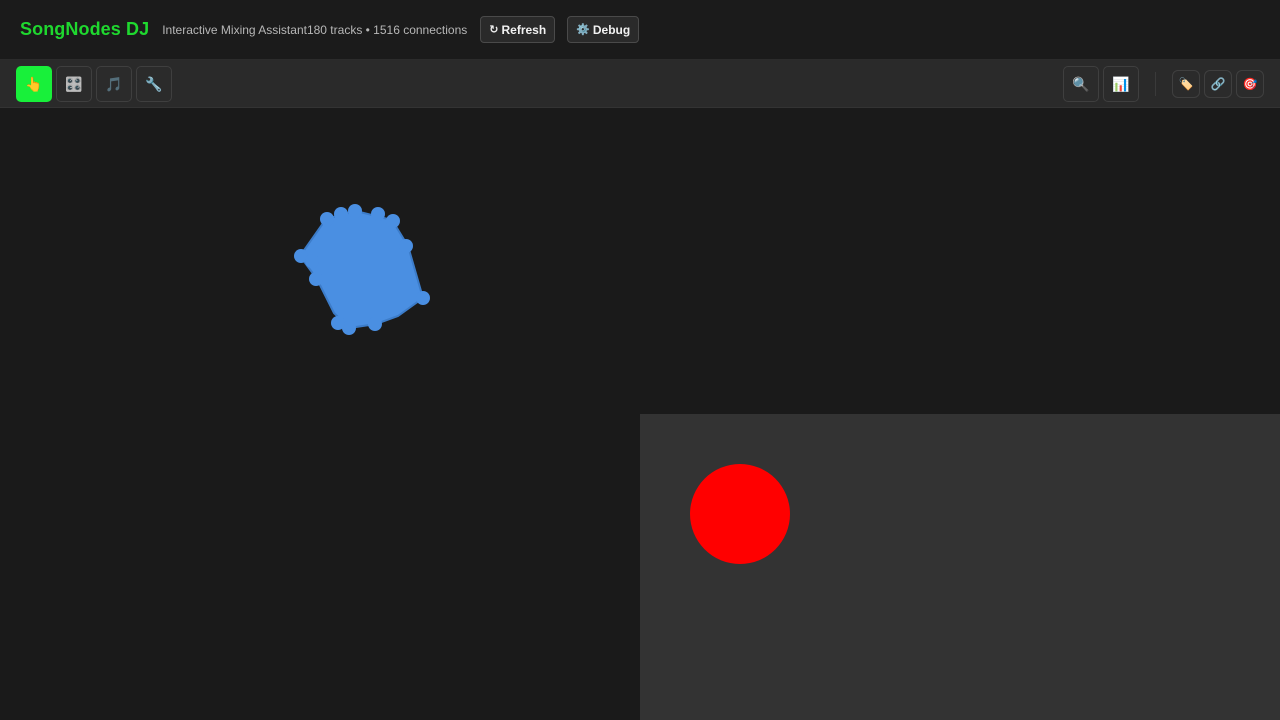 Image resolution: width=1280 pixels, height=720 pixels. I want to click on debug-button: ⚙️ Debug, so click(603, 29).